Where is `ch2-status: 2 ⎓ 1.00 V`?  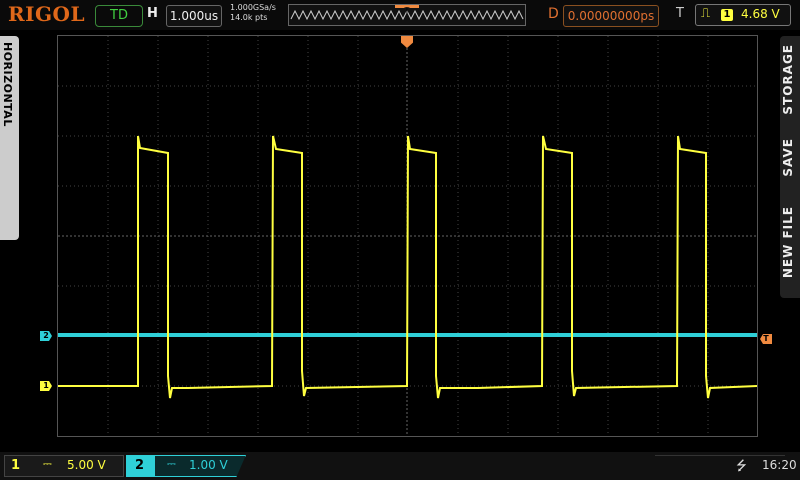
ch2-status: 2 ⎓ 1.00 V is located at coordinates (186, 466).